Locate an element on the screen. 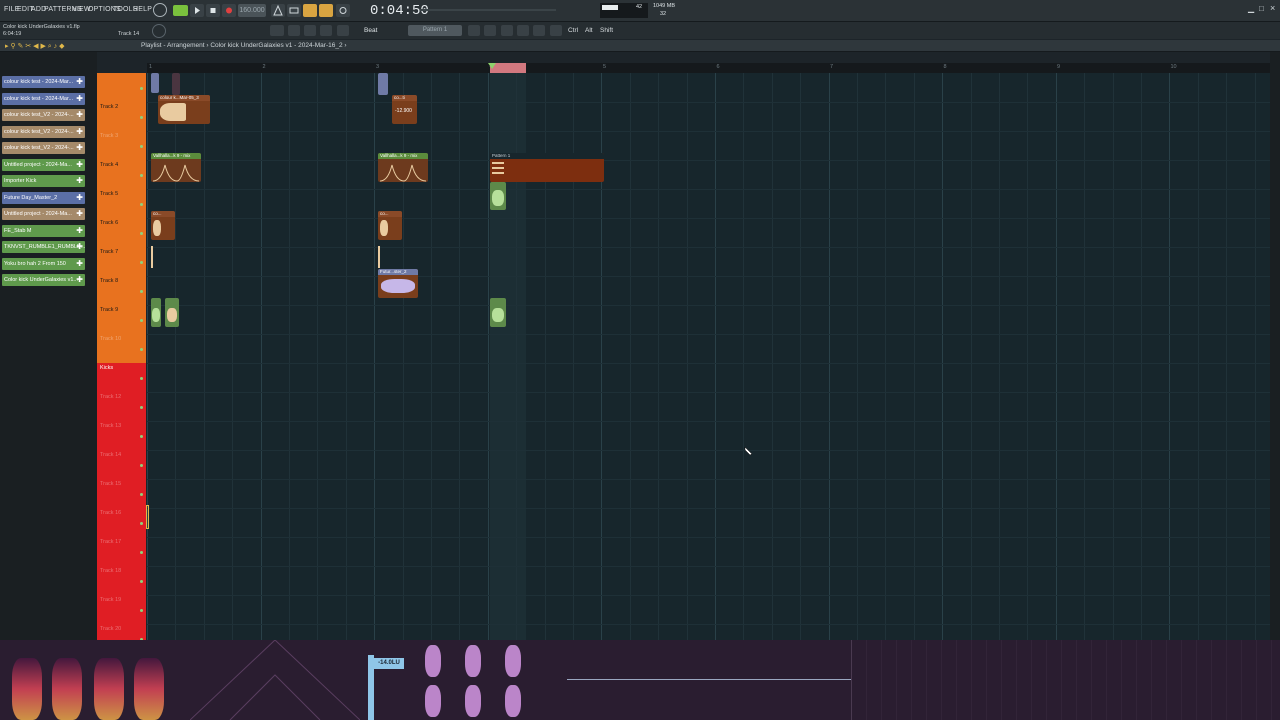  blend-notes-icon is located at coordinates (326, 10).